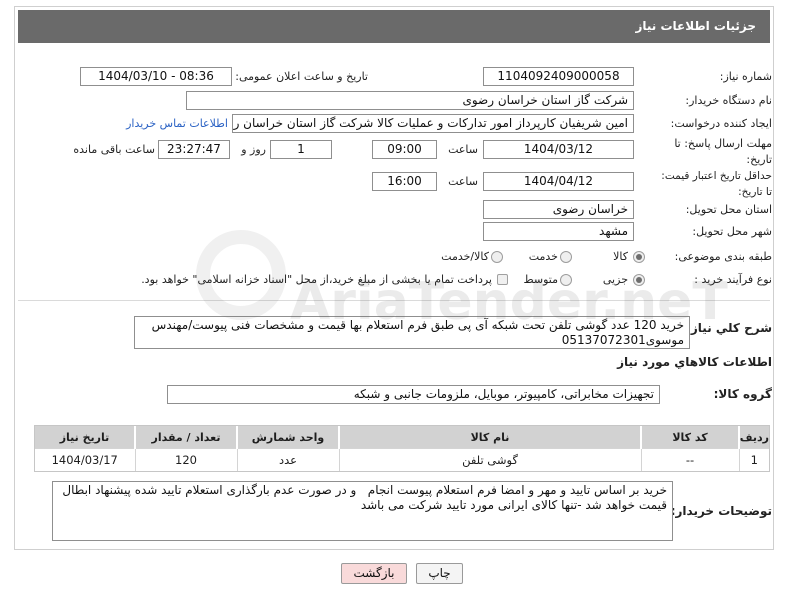 The height and width of the screenshot is (598, 788). I want to click on need-number-field: 1104092409000058, so click(558, 76).